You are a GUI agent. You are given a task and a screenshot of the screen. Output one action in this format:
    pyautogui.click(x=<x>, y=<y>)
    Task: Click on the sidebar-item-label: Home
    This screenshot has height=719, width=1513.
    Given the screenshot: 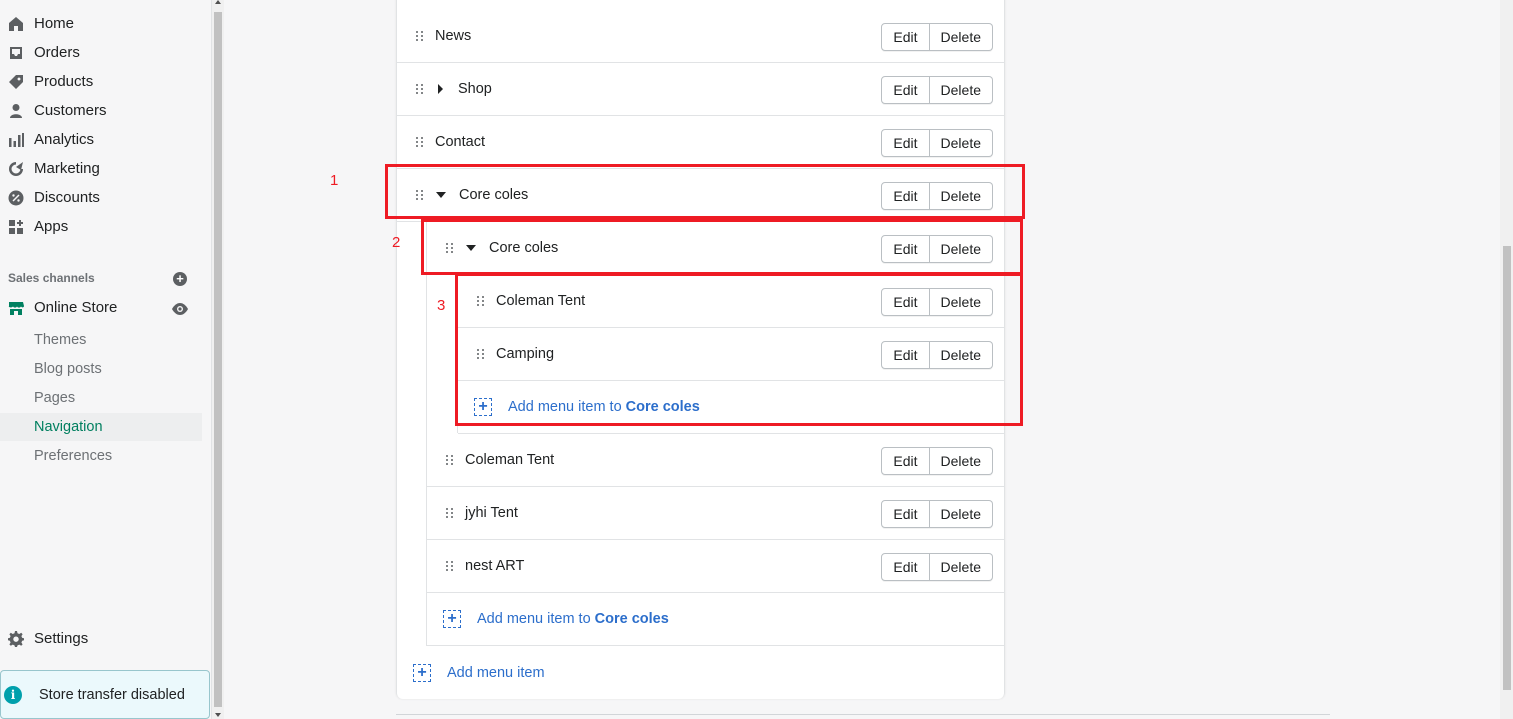 What is the action you would take?
    pyautogui.click(x=54, y=23)
    